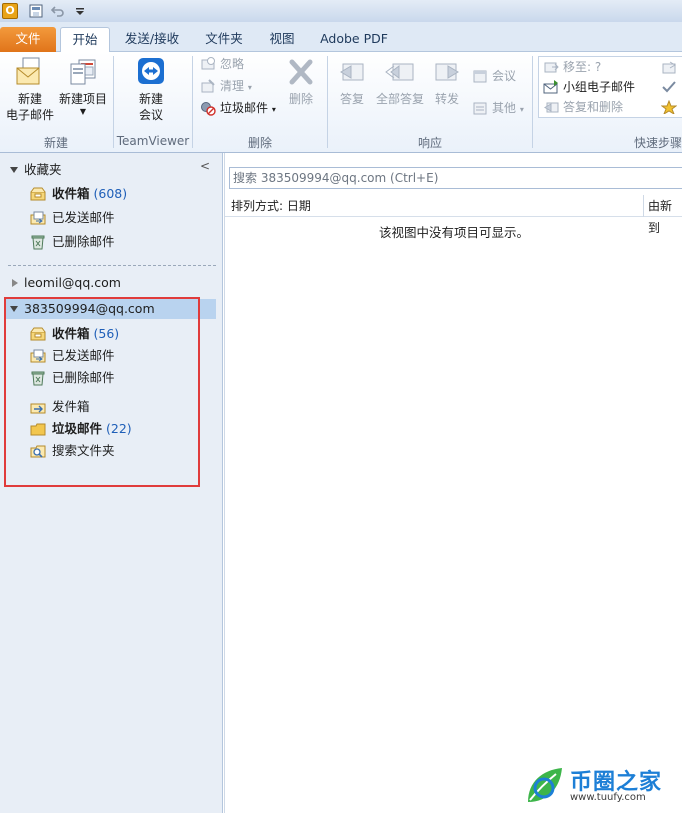  Describe the element at coordinates (399, 72) in the screenshot. I see `reply-all-icon` at that location.